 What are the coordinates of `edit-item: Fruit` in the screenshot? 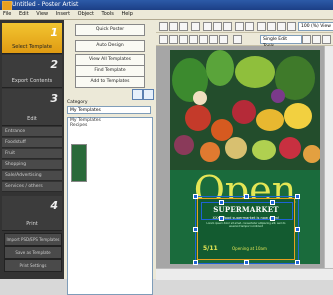 It's located at (32, 154).